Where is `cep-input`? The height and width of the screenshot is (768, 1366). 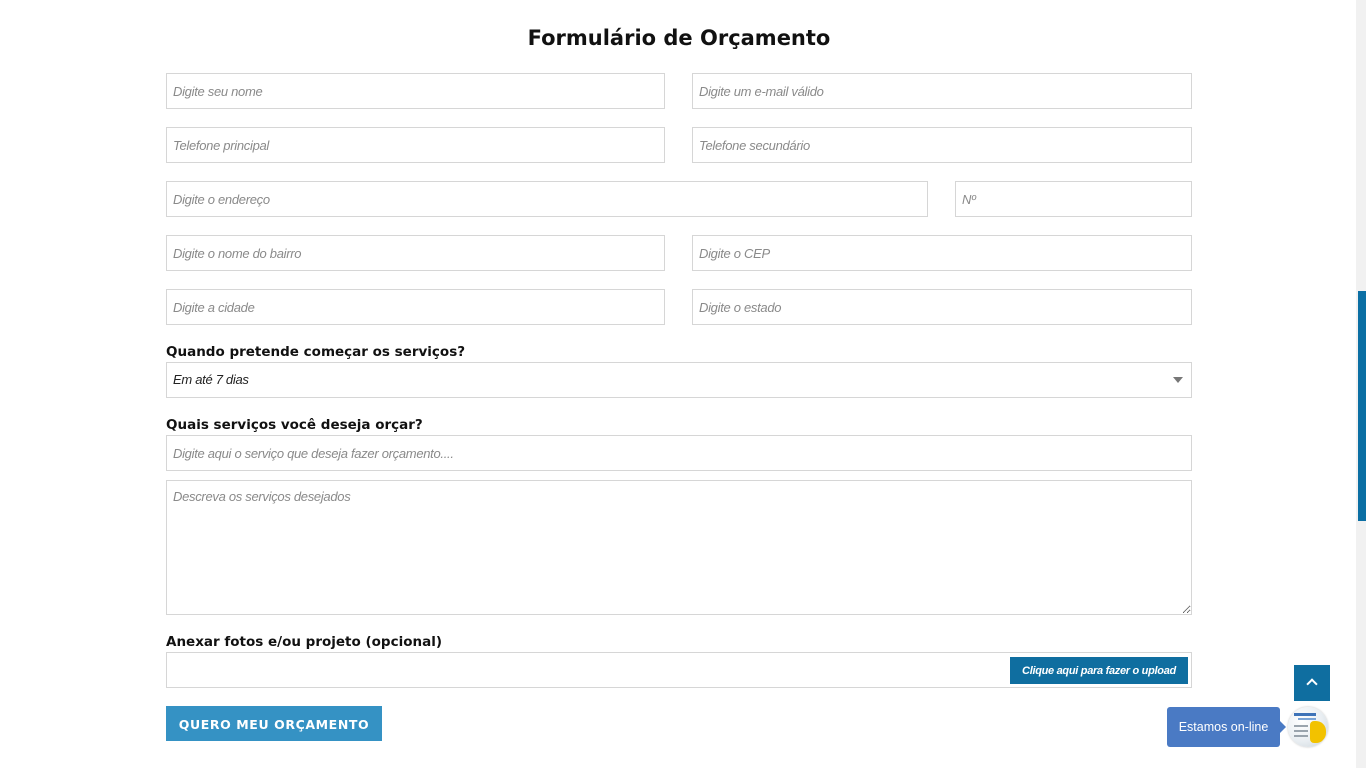
cep-input is located at coordinates (942, 253).